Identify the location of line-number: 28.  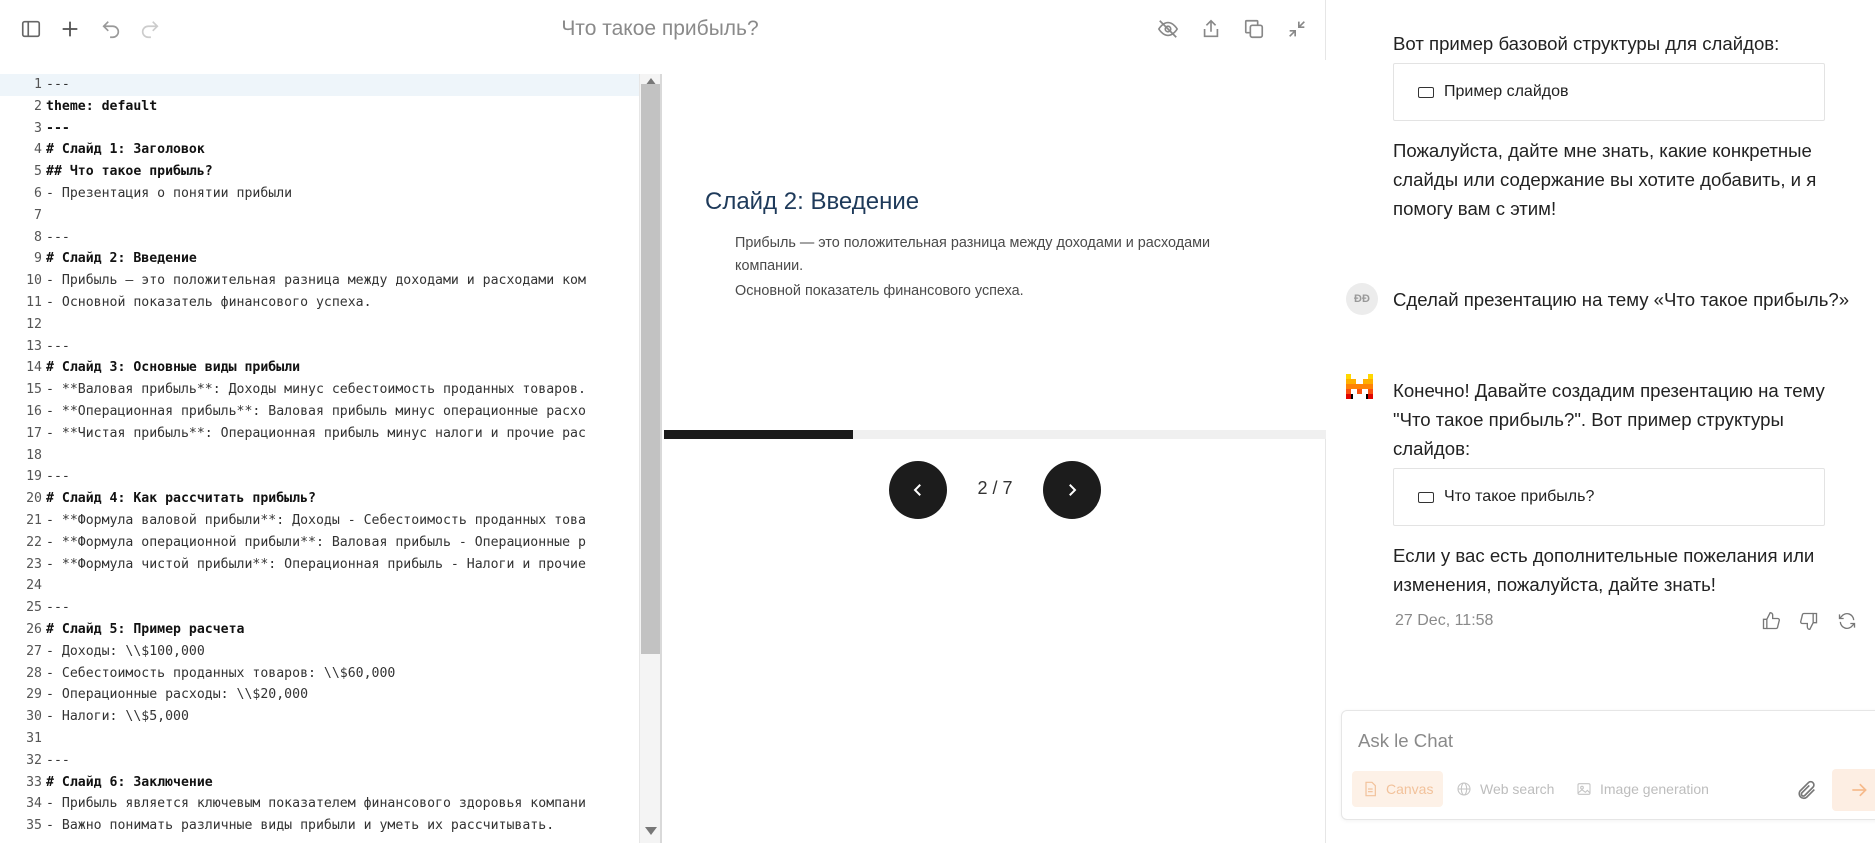
(34, 673).